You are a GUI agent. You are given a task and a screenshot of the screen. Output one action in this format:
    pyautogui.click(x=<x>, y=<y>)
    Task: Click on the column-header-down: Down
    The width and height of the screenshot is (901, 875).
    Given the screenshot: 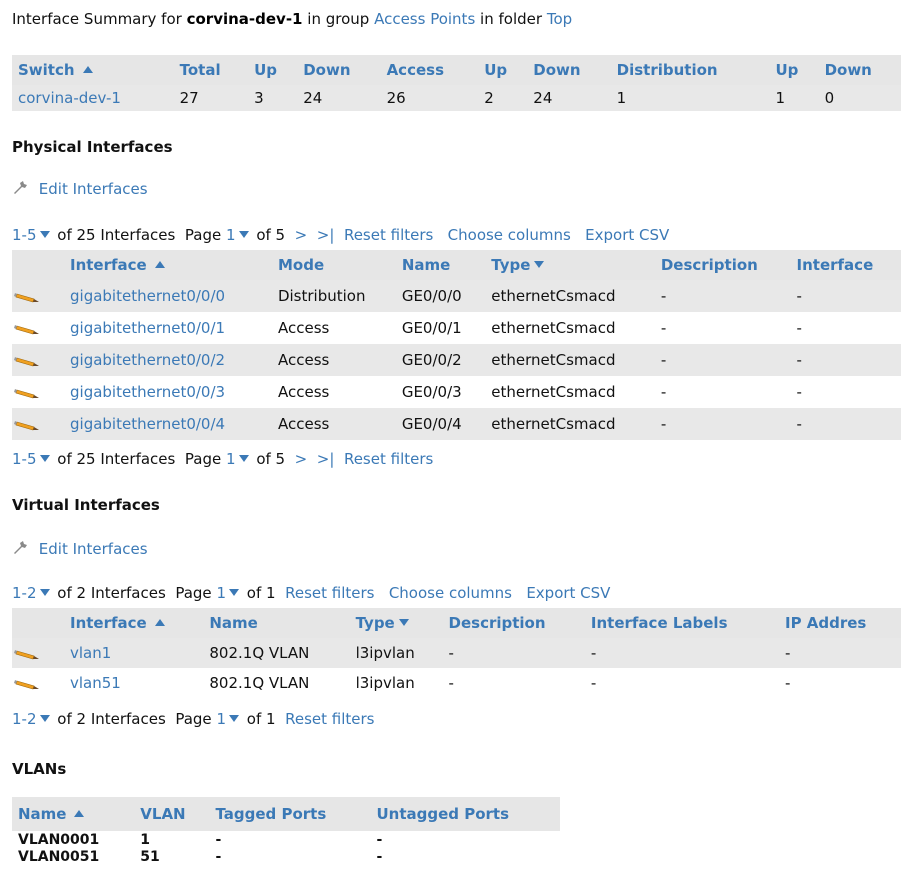 What is the action you would take?
    pyautogui.click(x=338, y=70)
    